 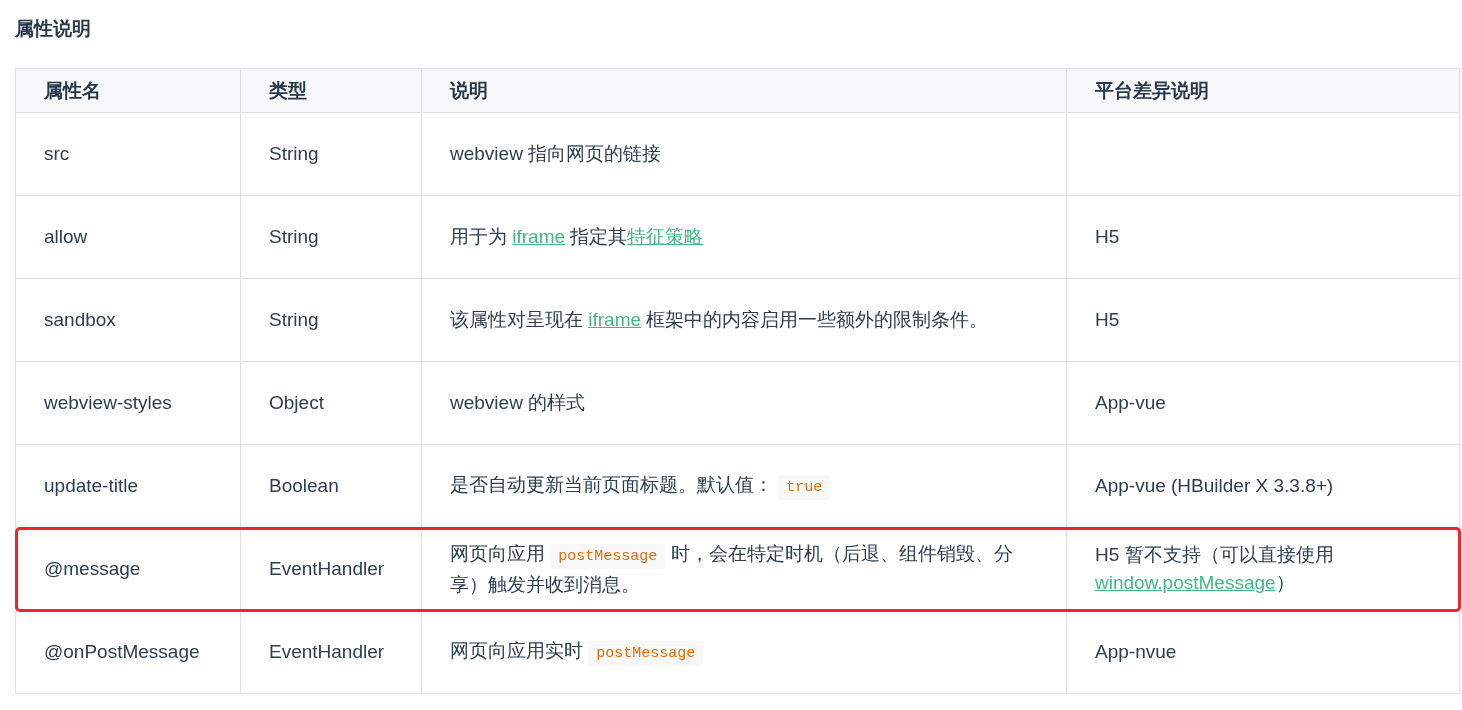 What do you see at coordinates (128, 320) in the screenshot?
I see `table-cell: sandbox` at bounding box center [128, 320].